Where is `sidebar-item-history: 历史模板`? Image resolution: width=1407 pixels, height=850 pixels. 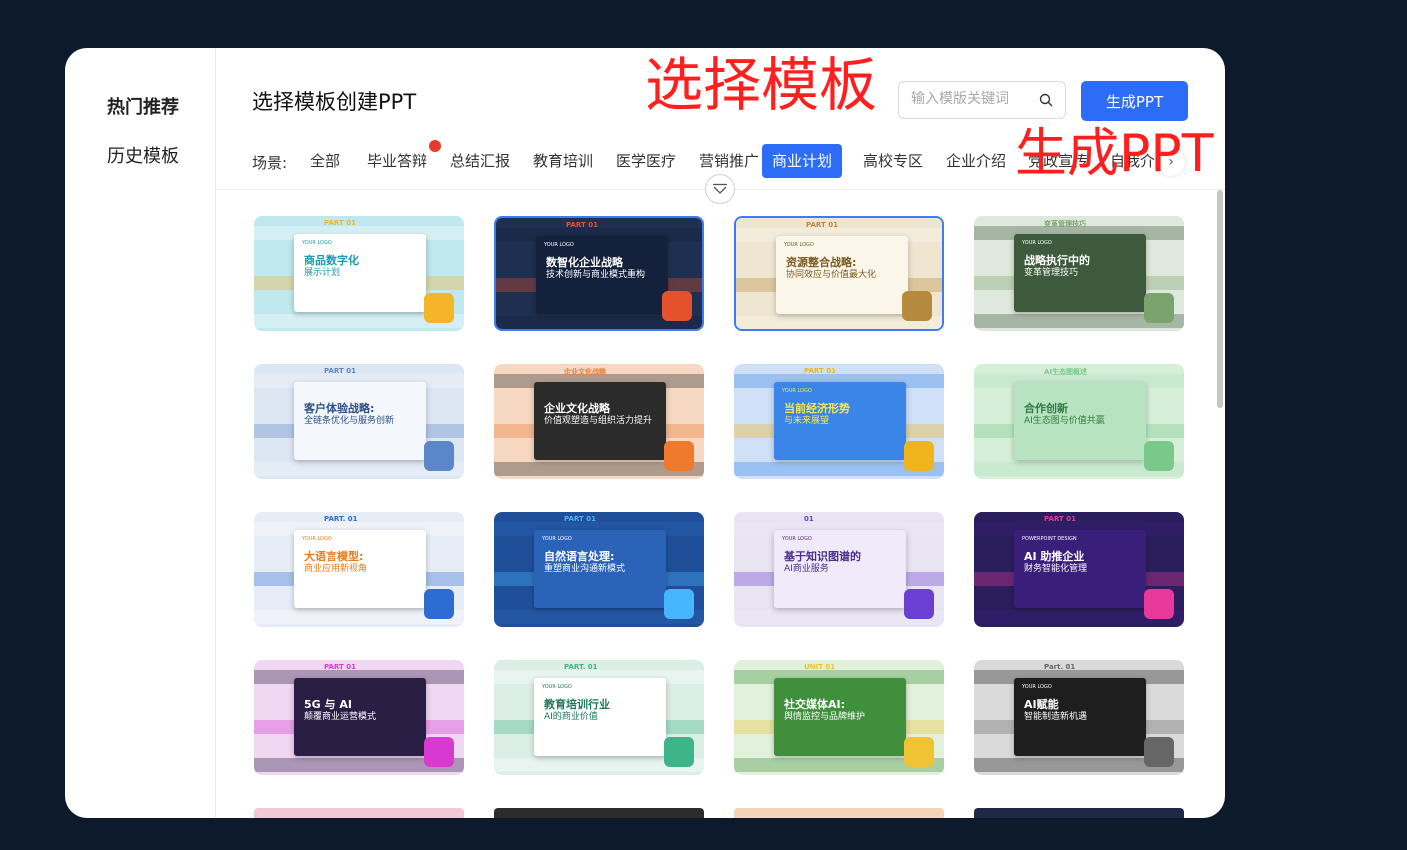 sidebar-item-history: 历史模板 is located at coordinates (143, 155).